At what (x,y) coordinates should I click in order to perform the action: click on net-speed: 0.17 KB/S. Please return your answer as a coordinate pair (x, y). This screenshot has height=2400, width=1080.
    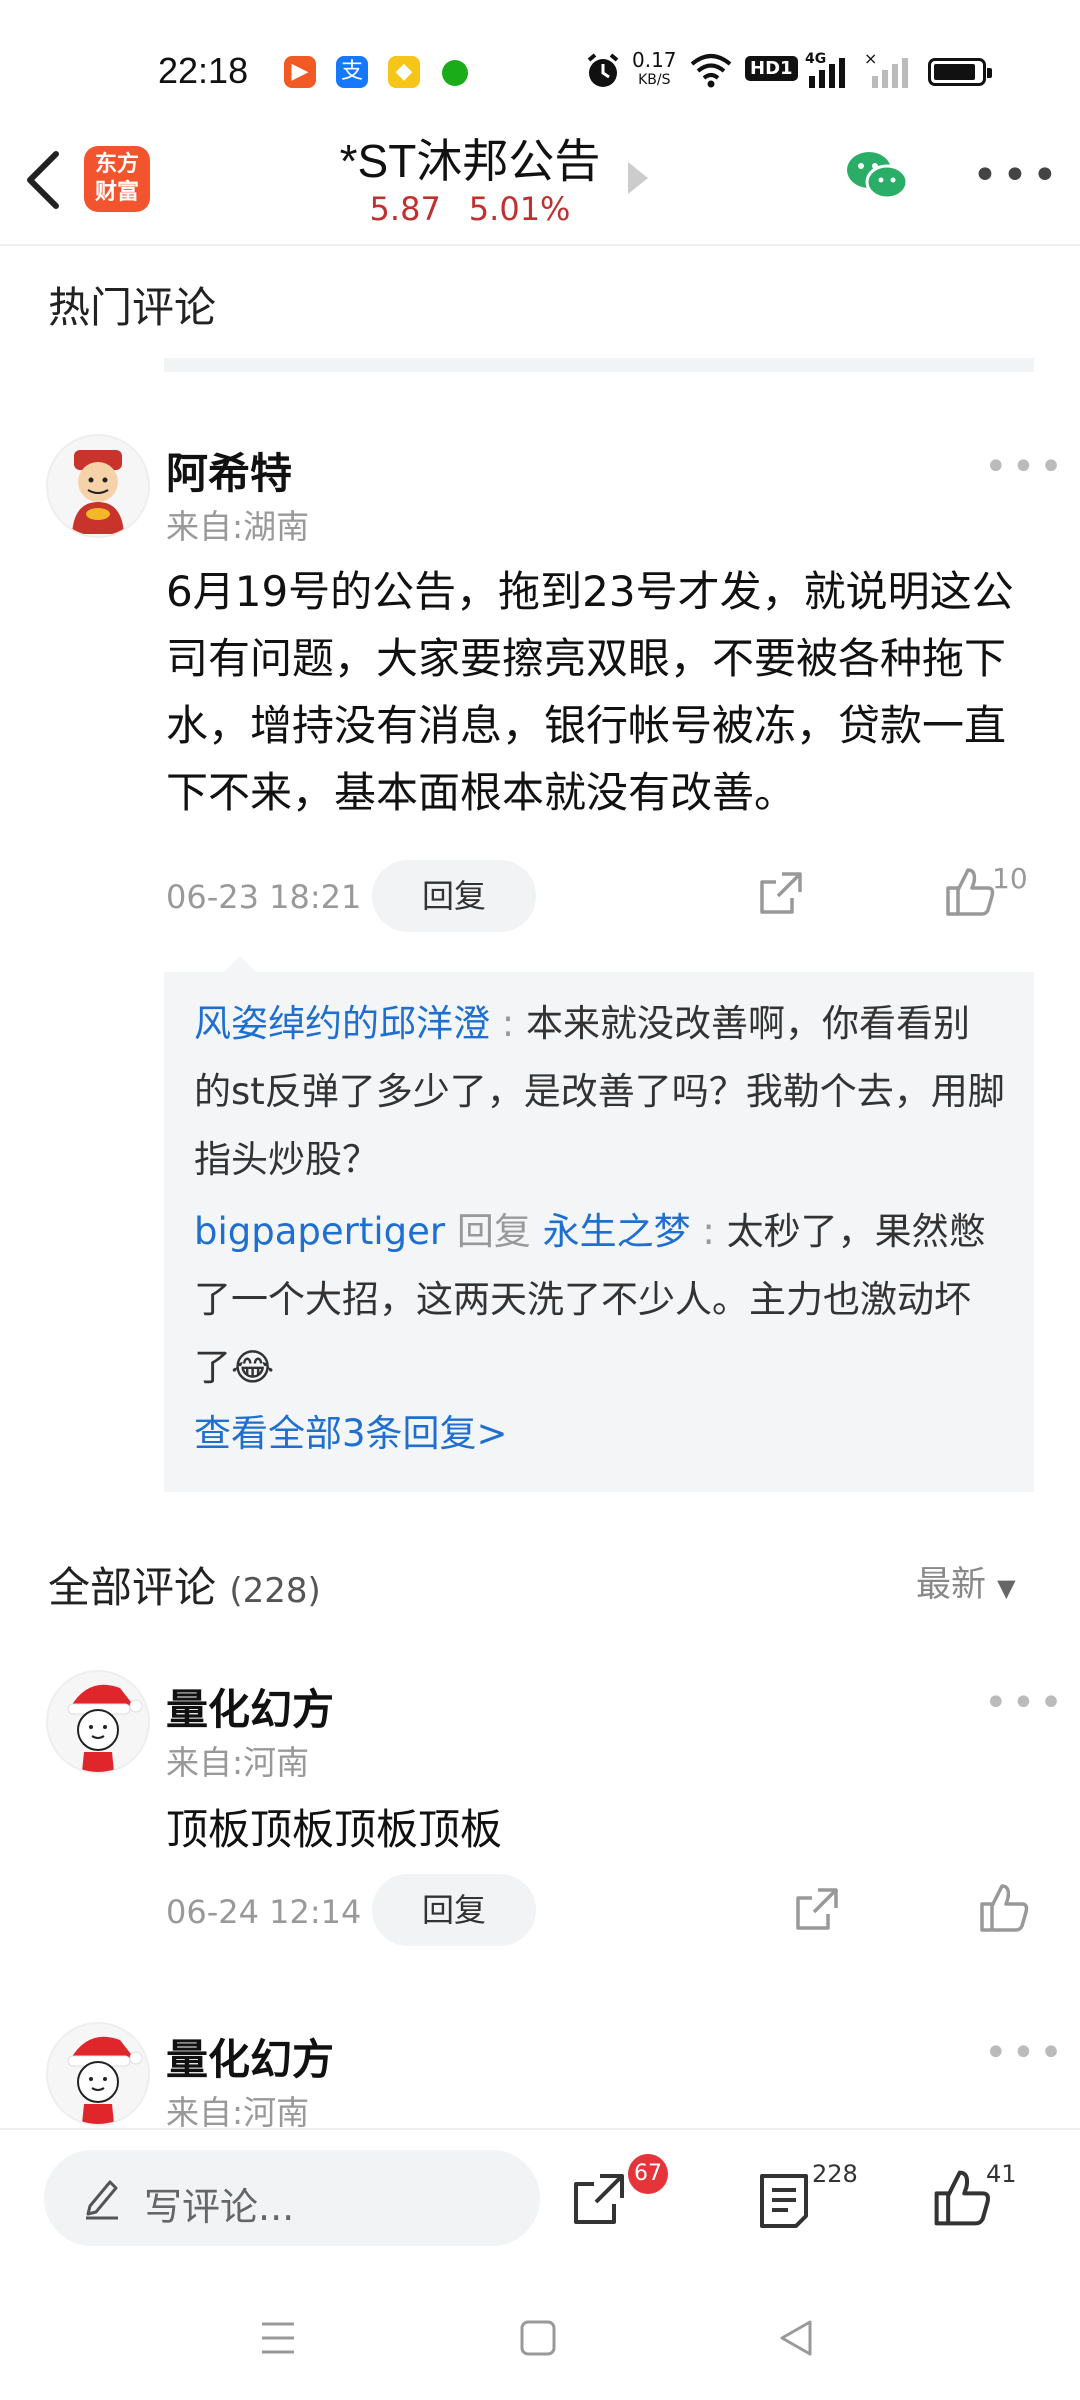
    Looking at the image, I should click on (654, 70).